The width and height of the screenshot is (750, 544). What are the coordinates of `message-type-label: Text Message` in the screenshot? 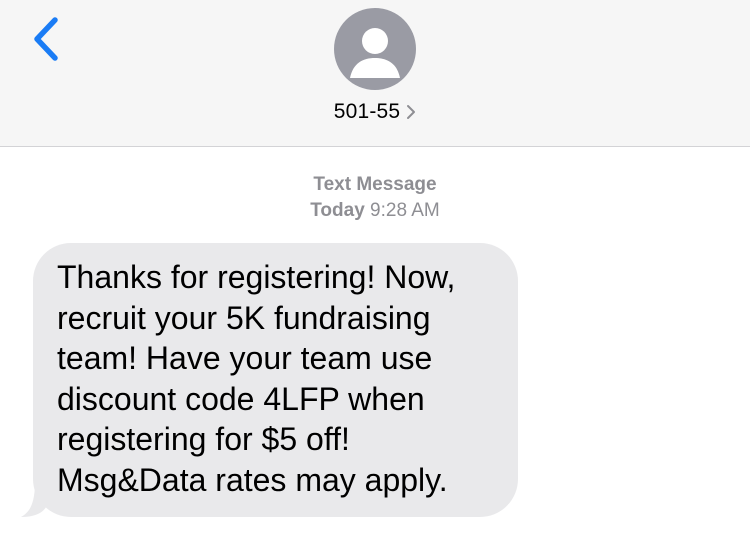 It's located at (375, 184).